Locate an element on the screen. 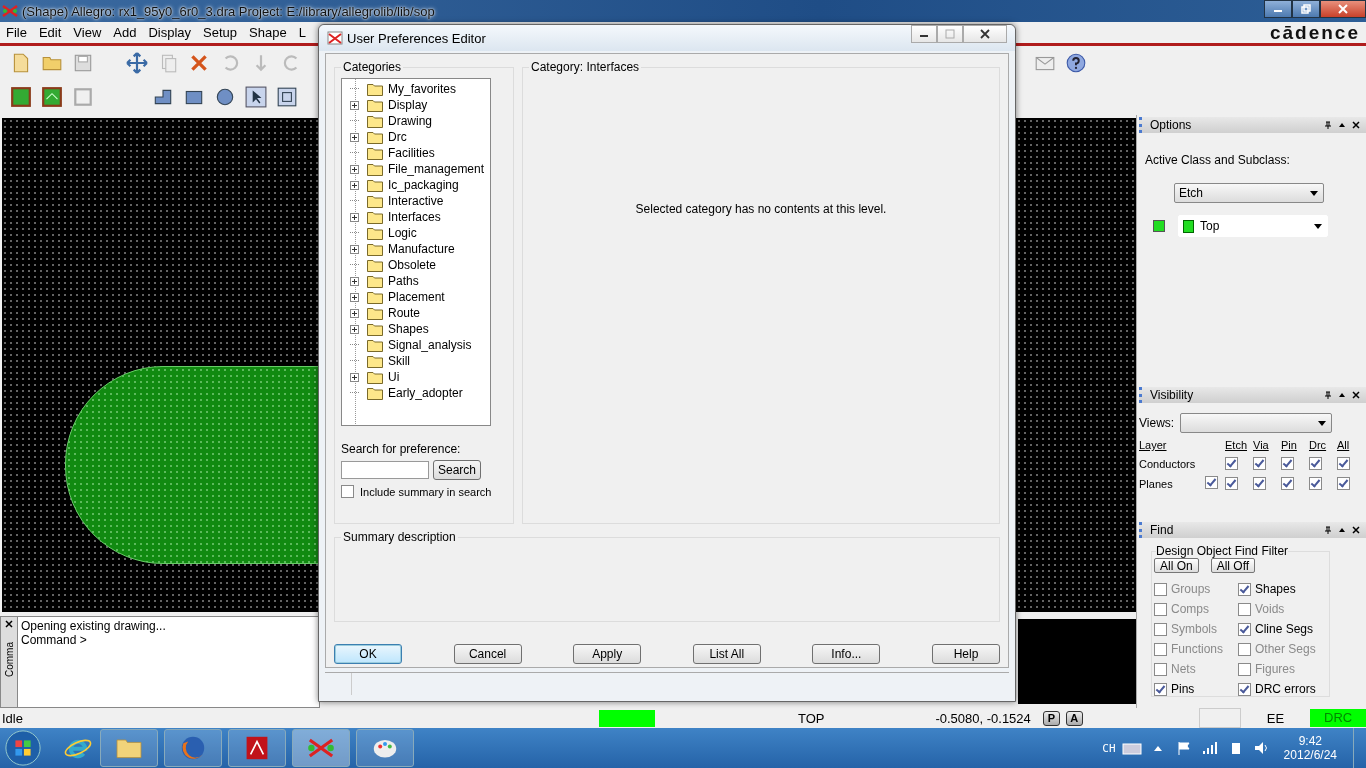  filter-button: All On is located at coordinates (1176, 565).